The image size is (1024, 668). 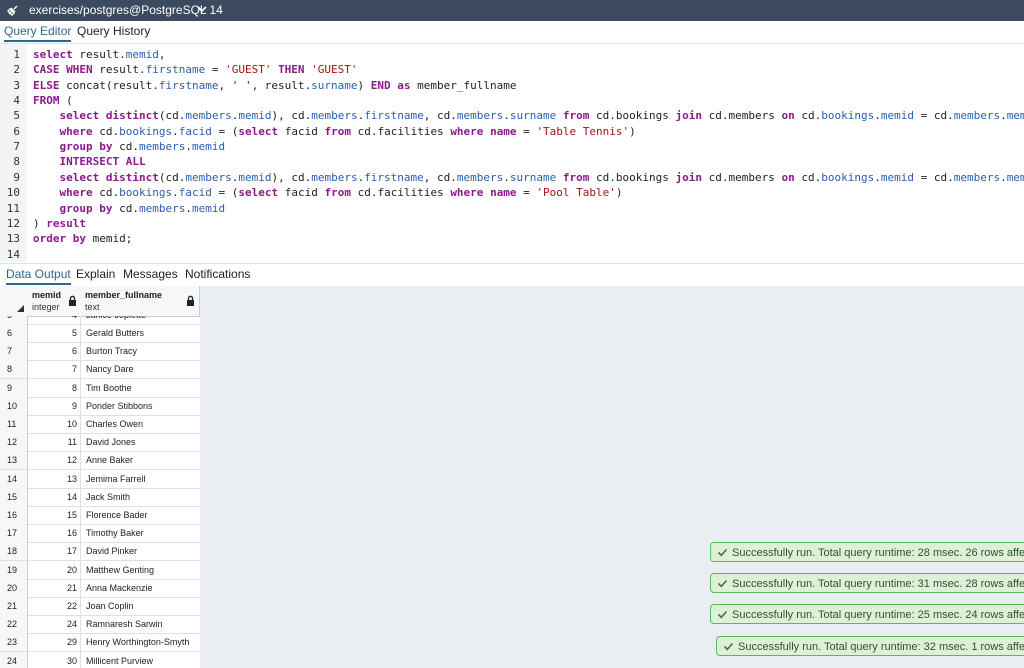 What do you see at coordinates (54, 569) in the screenshot?
I see `cell-memid: 20` at bounding box center [54, 569].